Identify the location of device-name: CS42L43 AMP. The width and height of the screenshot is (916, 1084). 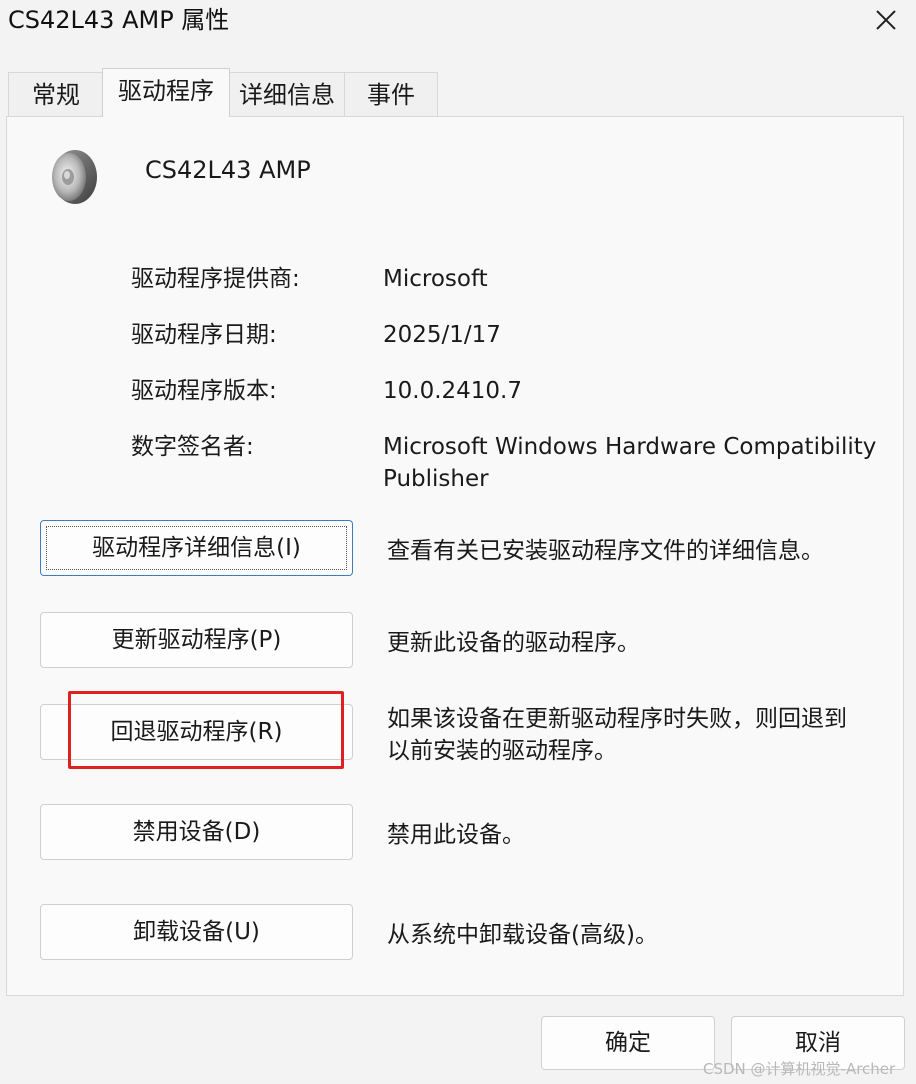
(228, 170).